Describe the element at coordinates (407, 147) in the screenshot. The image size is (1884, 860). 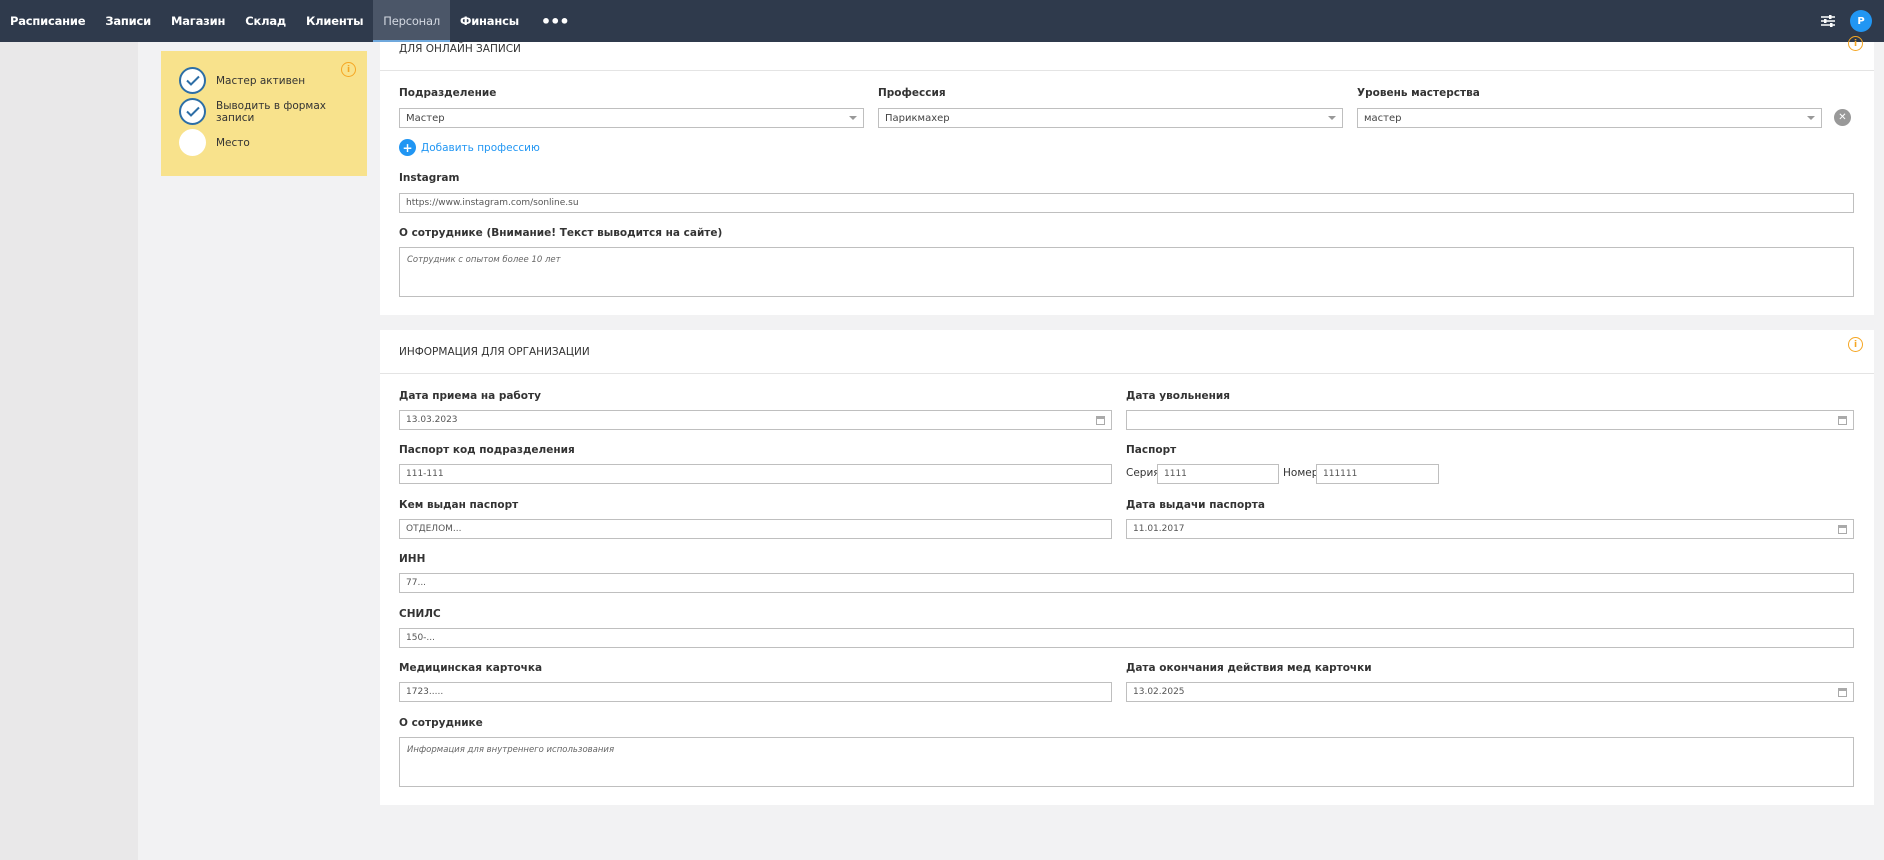
I see `plus-icon: +` at that location.